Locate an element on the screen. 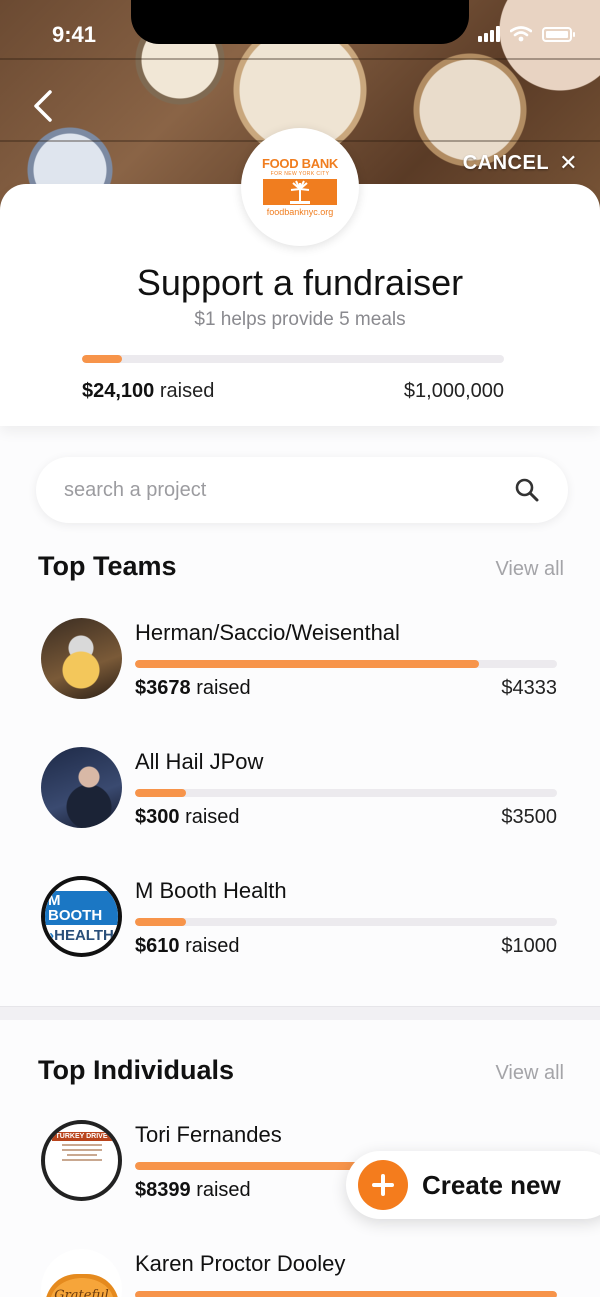 Image resolution: width=600 pixels, height=1297 pixels. m-booth-logo-bottom: ›HEALTH is located at coordinates (81, 935).